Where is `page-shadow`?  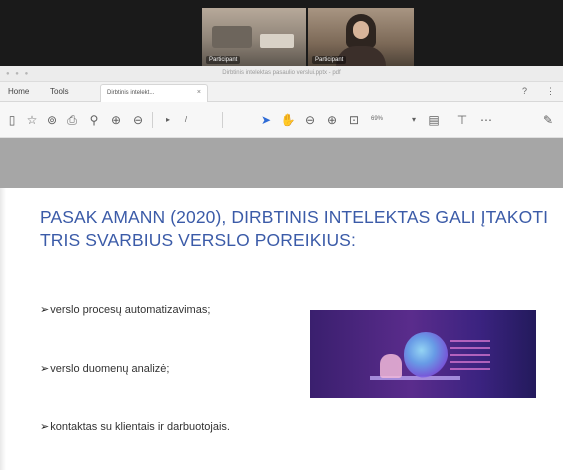 page-shadow is located at coordinates (3, 329).